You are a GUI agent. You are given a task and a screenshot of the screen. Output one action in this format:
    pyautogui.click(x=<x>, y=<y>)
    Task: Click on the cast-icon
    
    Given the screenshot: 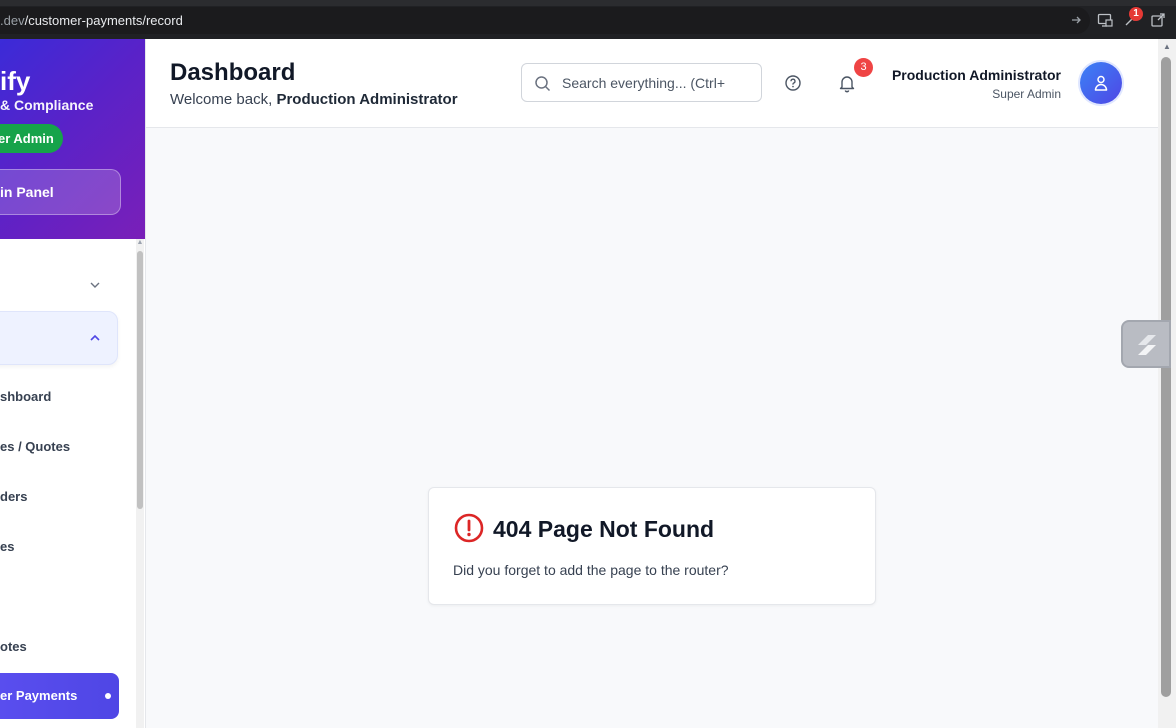 What is the action you would take?
    pyautogui.click(x=1105, y=20)
    